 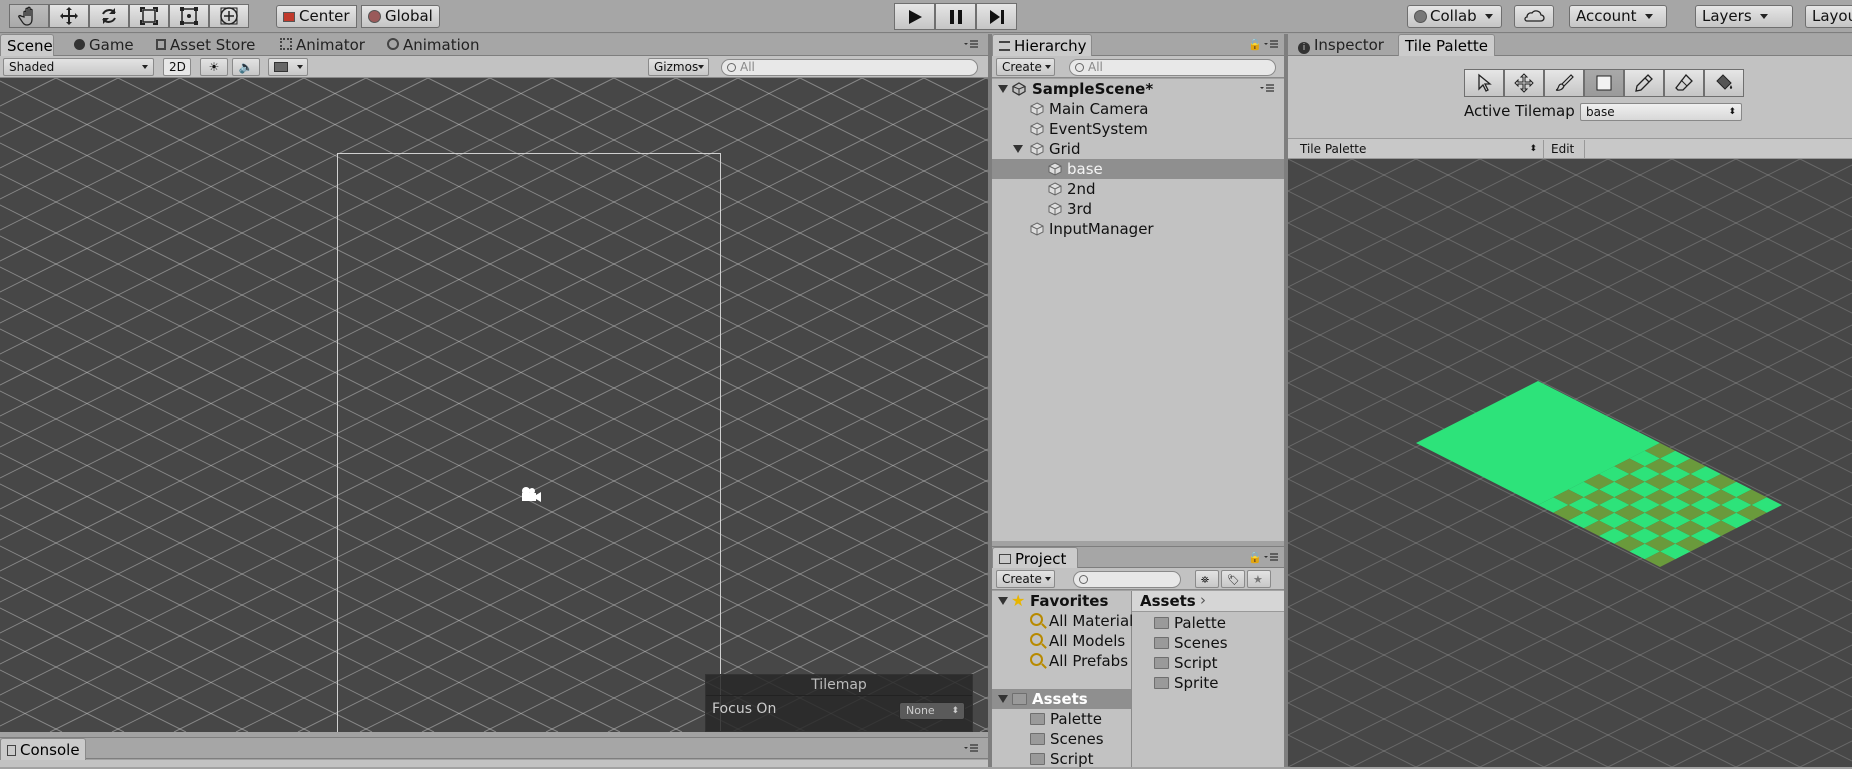 What do you see at coordinates (1259, 579) in the screenshot?
I see `favorite-button: ★` at bounding box center [1259, 579].